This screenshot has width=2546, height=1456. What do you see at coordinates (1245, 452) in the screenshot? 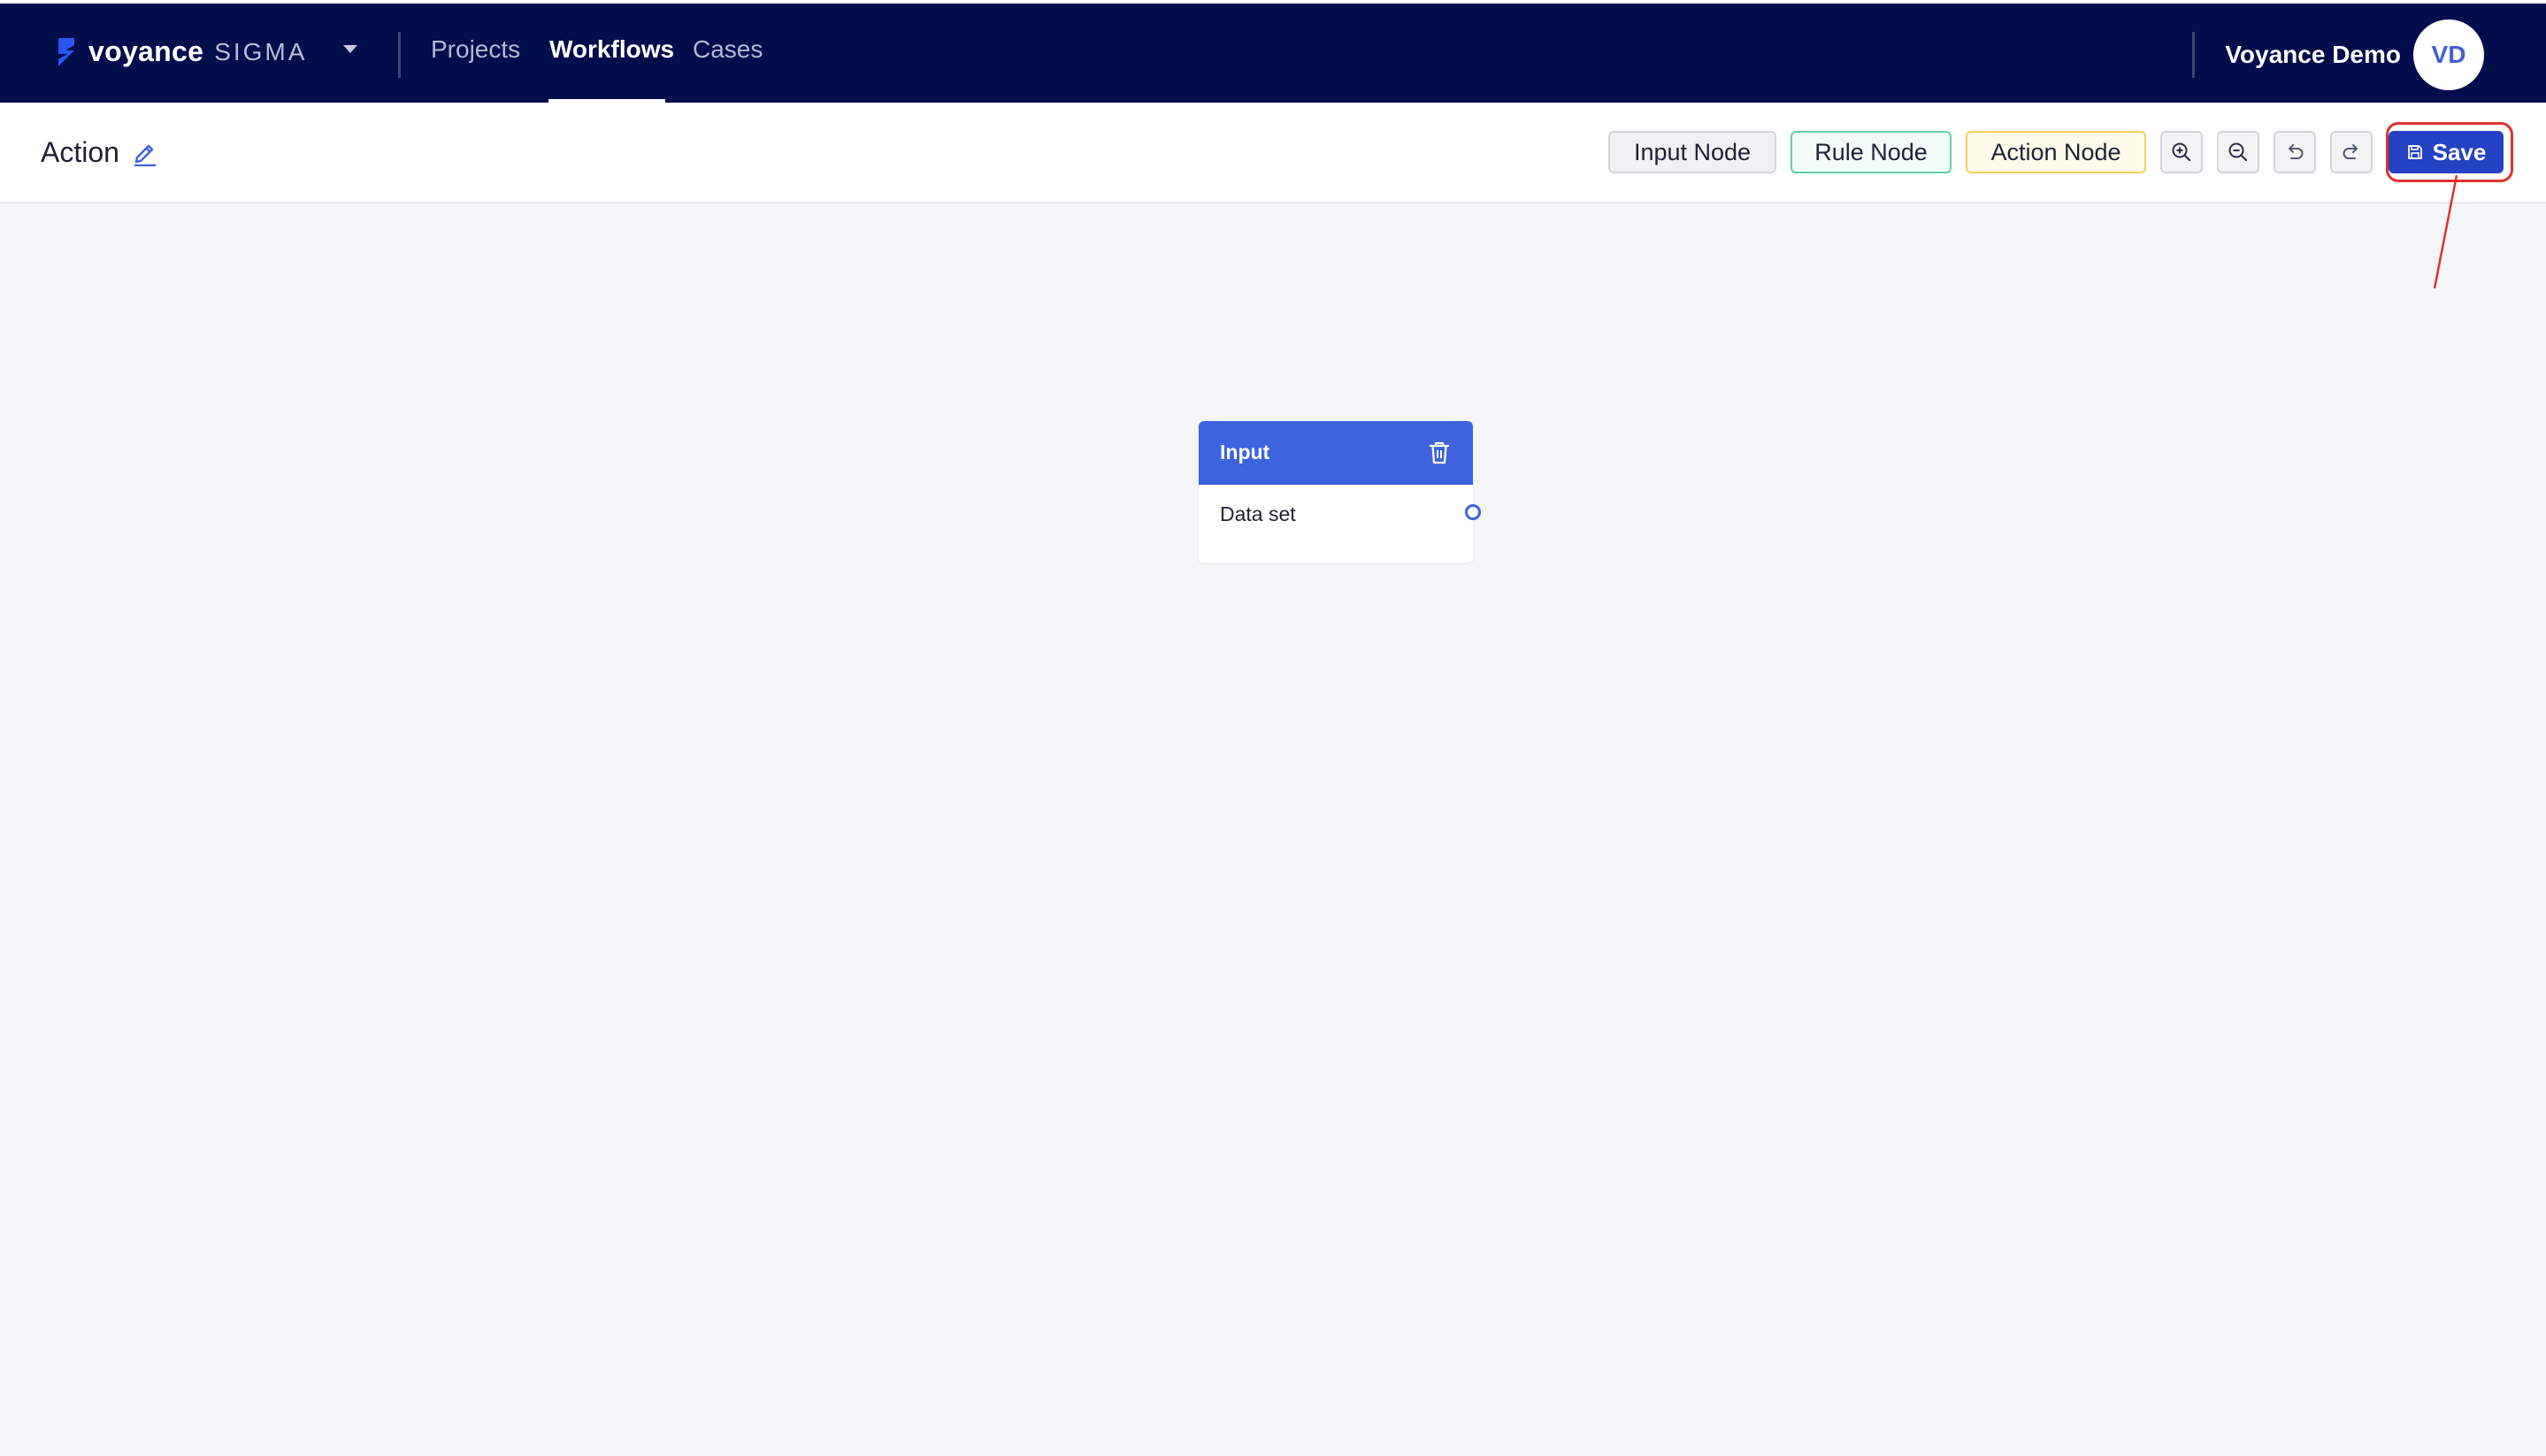
I see `node-title: Input` at bounding box center [1245, 452].